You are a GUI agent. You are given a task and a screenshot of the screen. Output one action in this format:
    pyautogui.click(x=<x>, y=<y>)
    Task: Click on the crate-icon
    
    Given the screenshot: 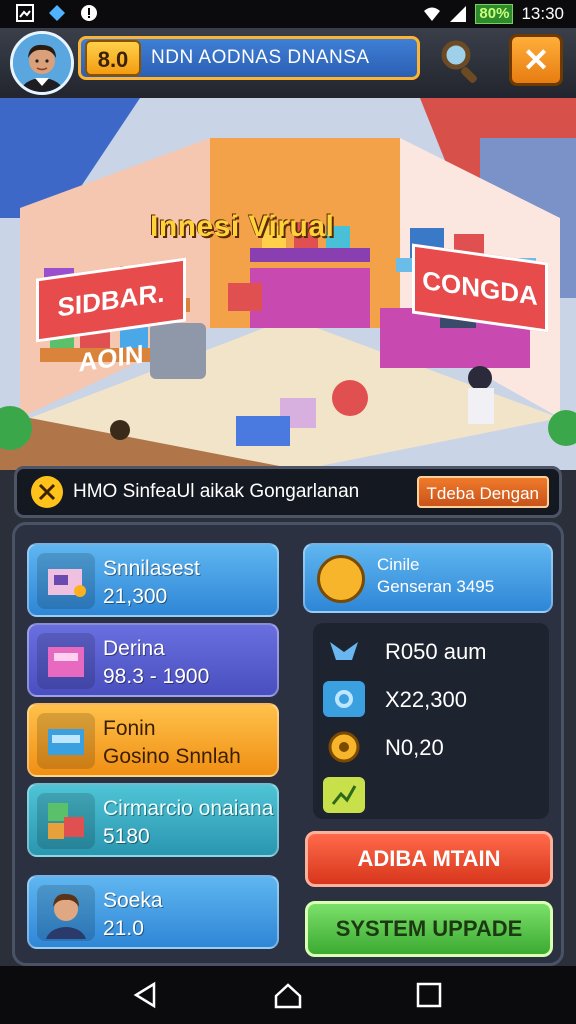 What is the action you would take?
    pyautogui.click(x=66, y=741)
    